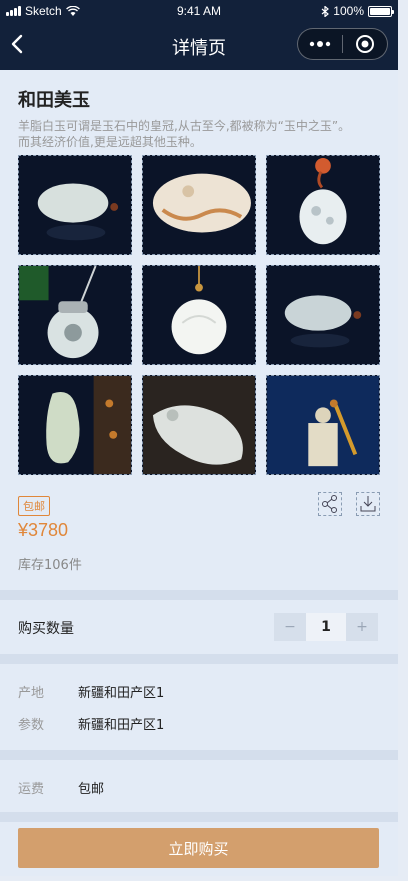 This screenshot has height=881, width=408. I want to click on spec-row-origin: 产地 新疆和田产区1, so click(91, 691).